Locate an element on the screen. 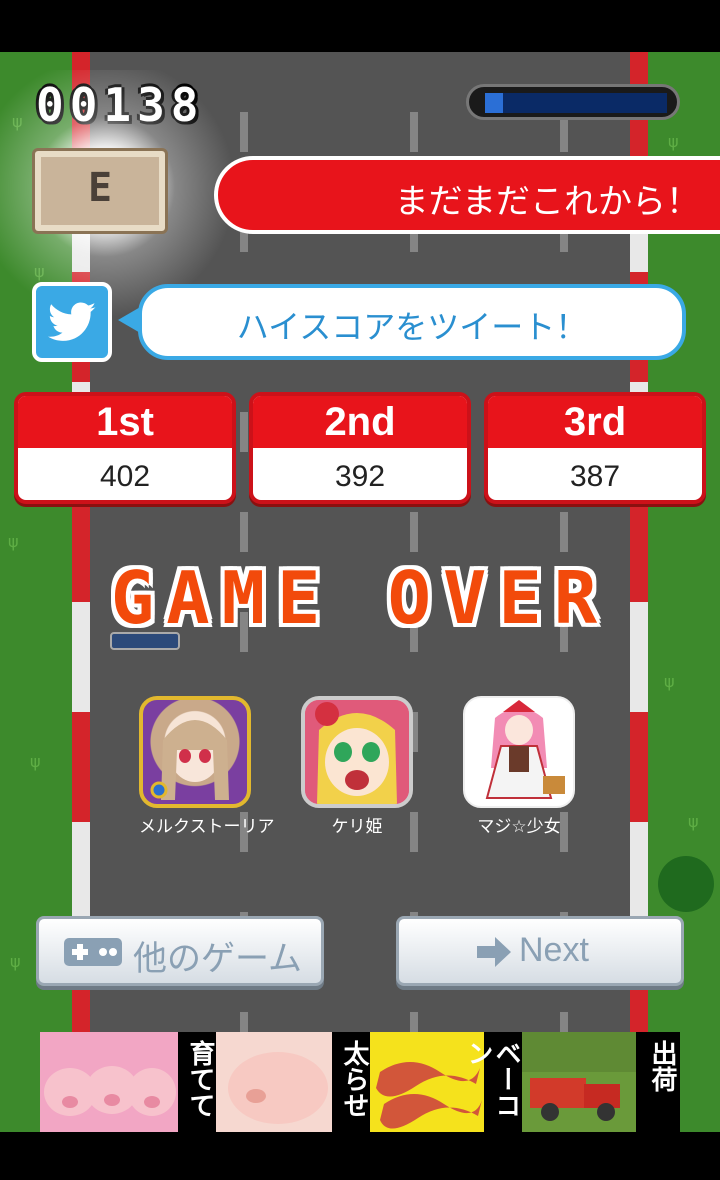 This screenshot has height=1180, width=720. ranking-card-header: 1st is located at coordinates (125, 422).